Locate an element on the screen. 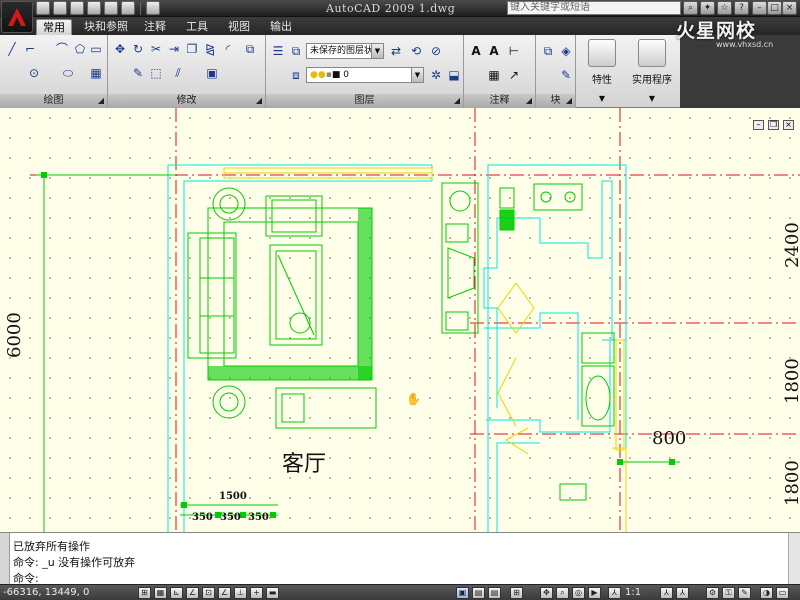  layout2-icon: ▤ is located at coordinates (494, 593).